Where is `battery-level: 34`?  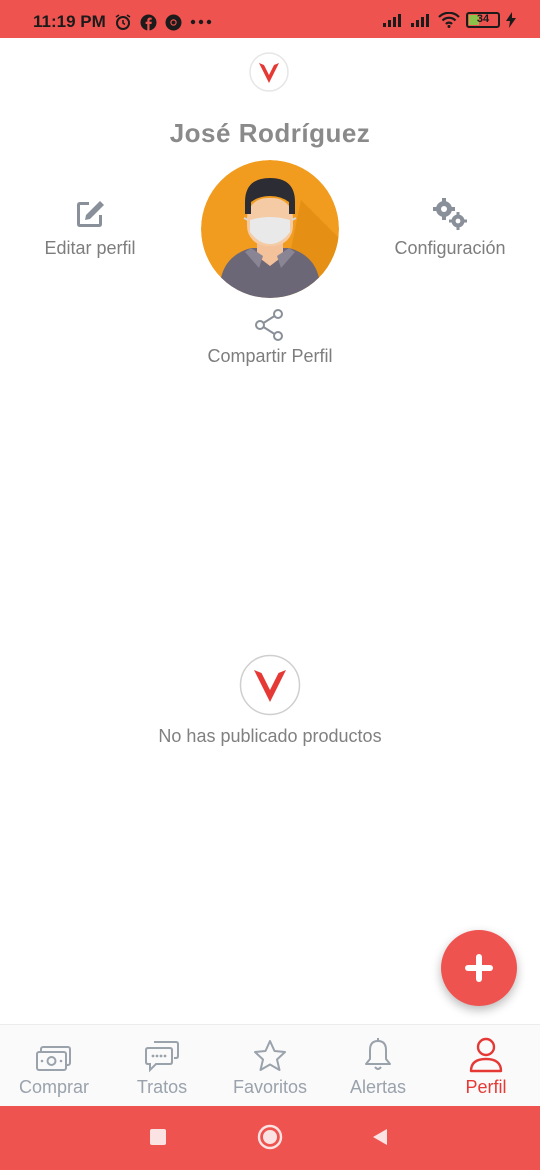
battery-level: 34 is located at coordinates (483, 19).